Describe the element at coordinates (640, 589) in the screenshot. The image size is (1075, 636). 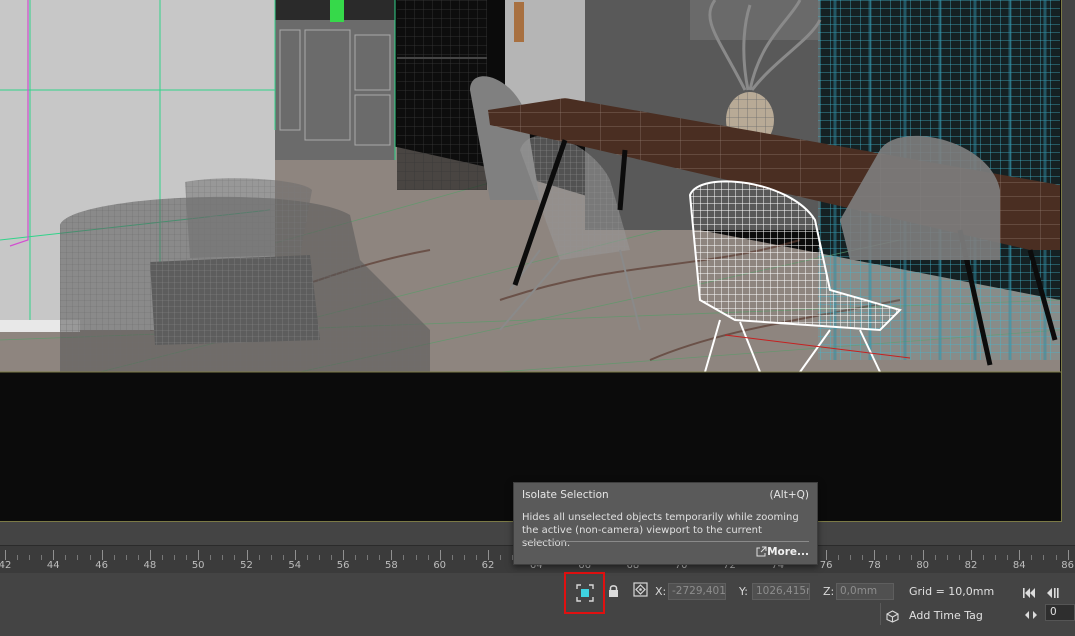
I see `absolute-mode-icon` at that location.